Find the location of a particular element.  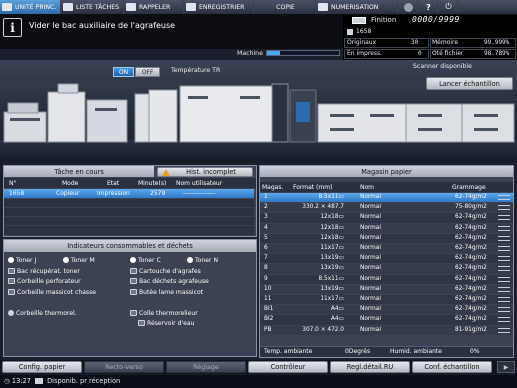

en-impress-label: En impress. is located at coordinates (365, 53).